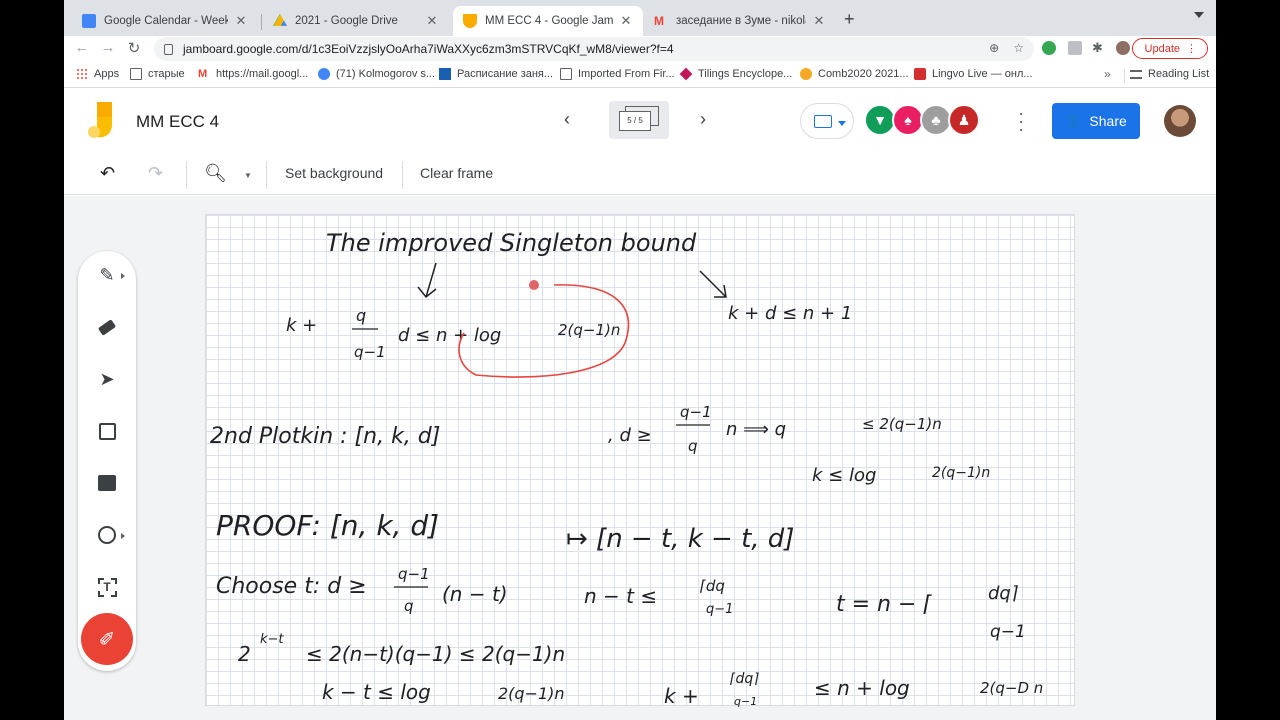 This screenshot has height=720, width=1280. Describe the element at coordinates (844, 475) in the screenshot. I see `plotkin-result2: k ≤ log` at that location.